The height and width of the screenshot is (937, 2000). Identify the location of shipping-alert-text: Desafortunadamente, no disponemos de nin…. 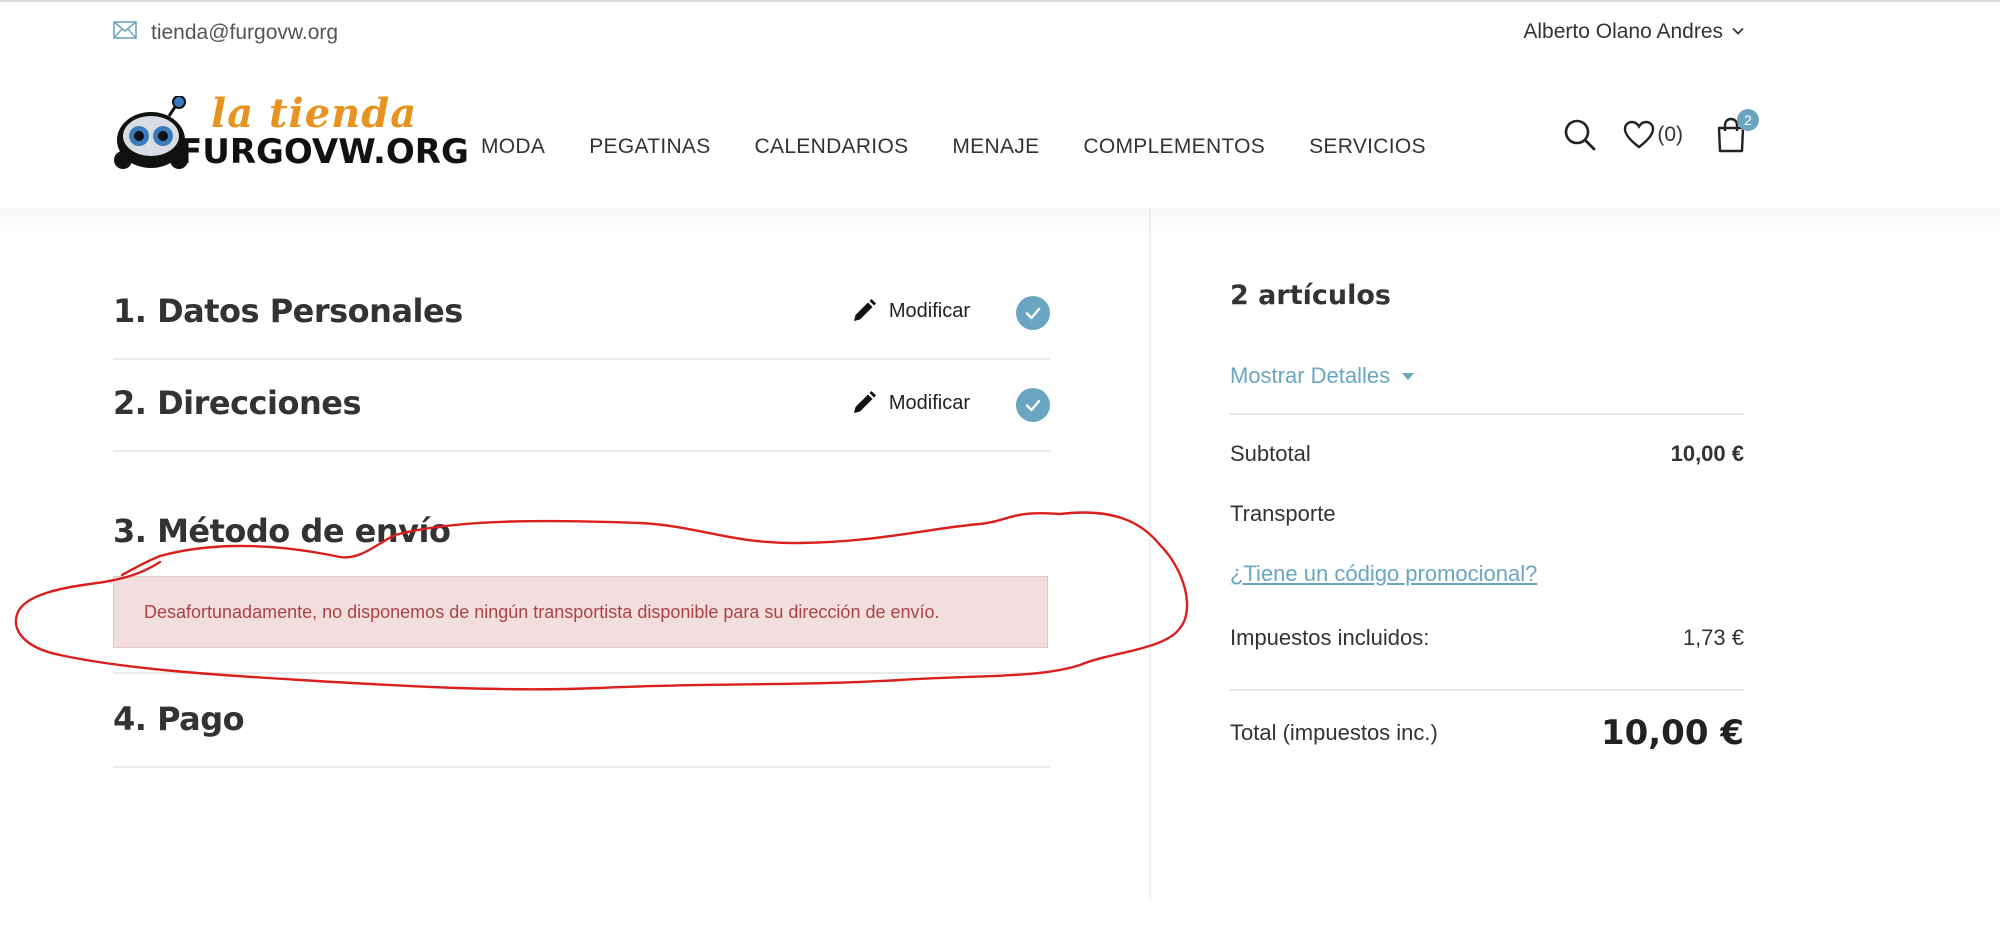
(542, 611).